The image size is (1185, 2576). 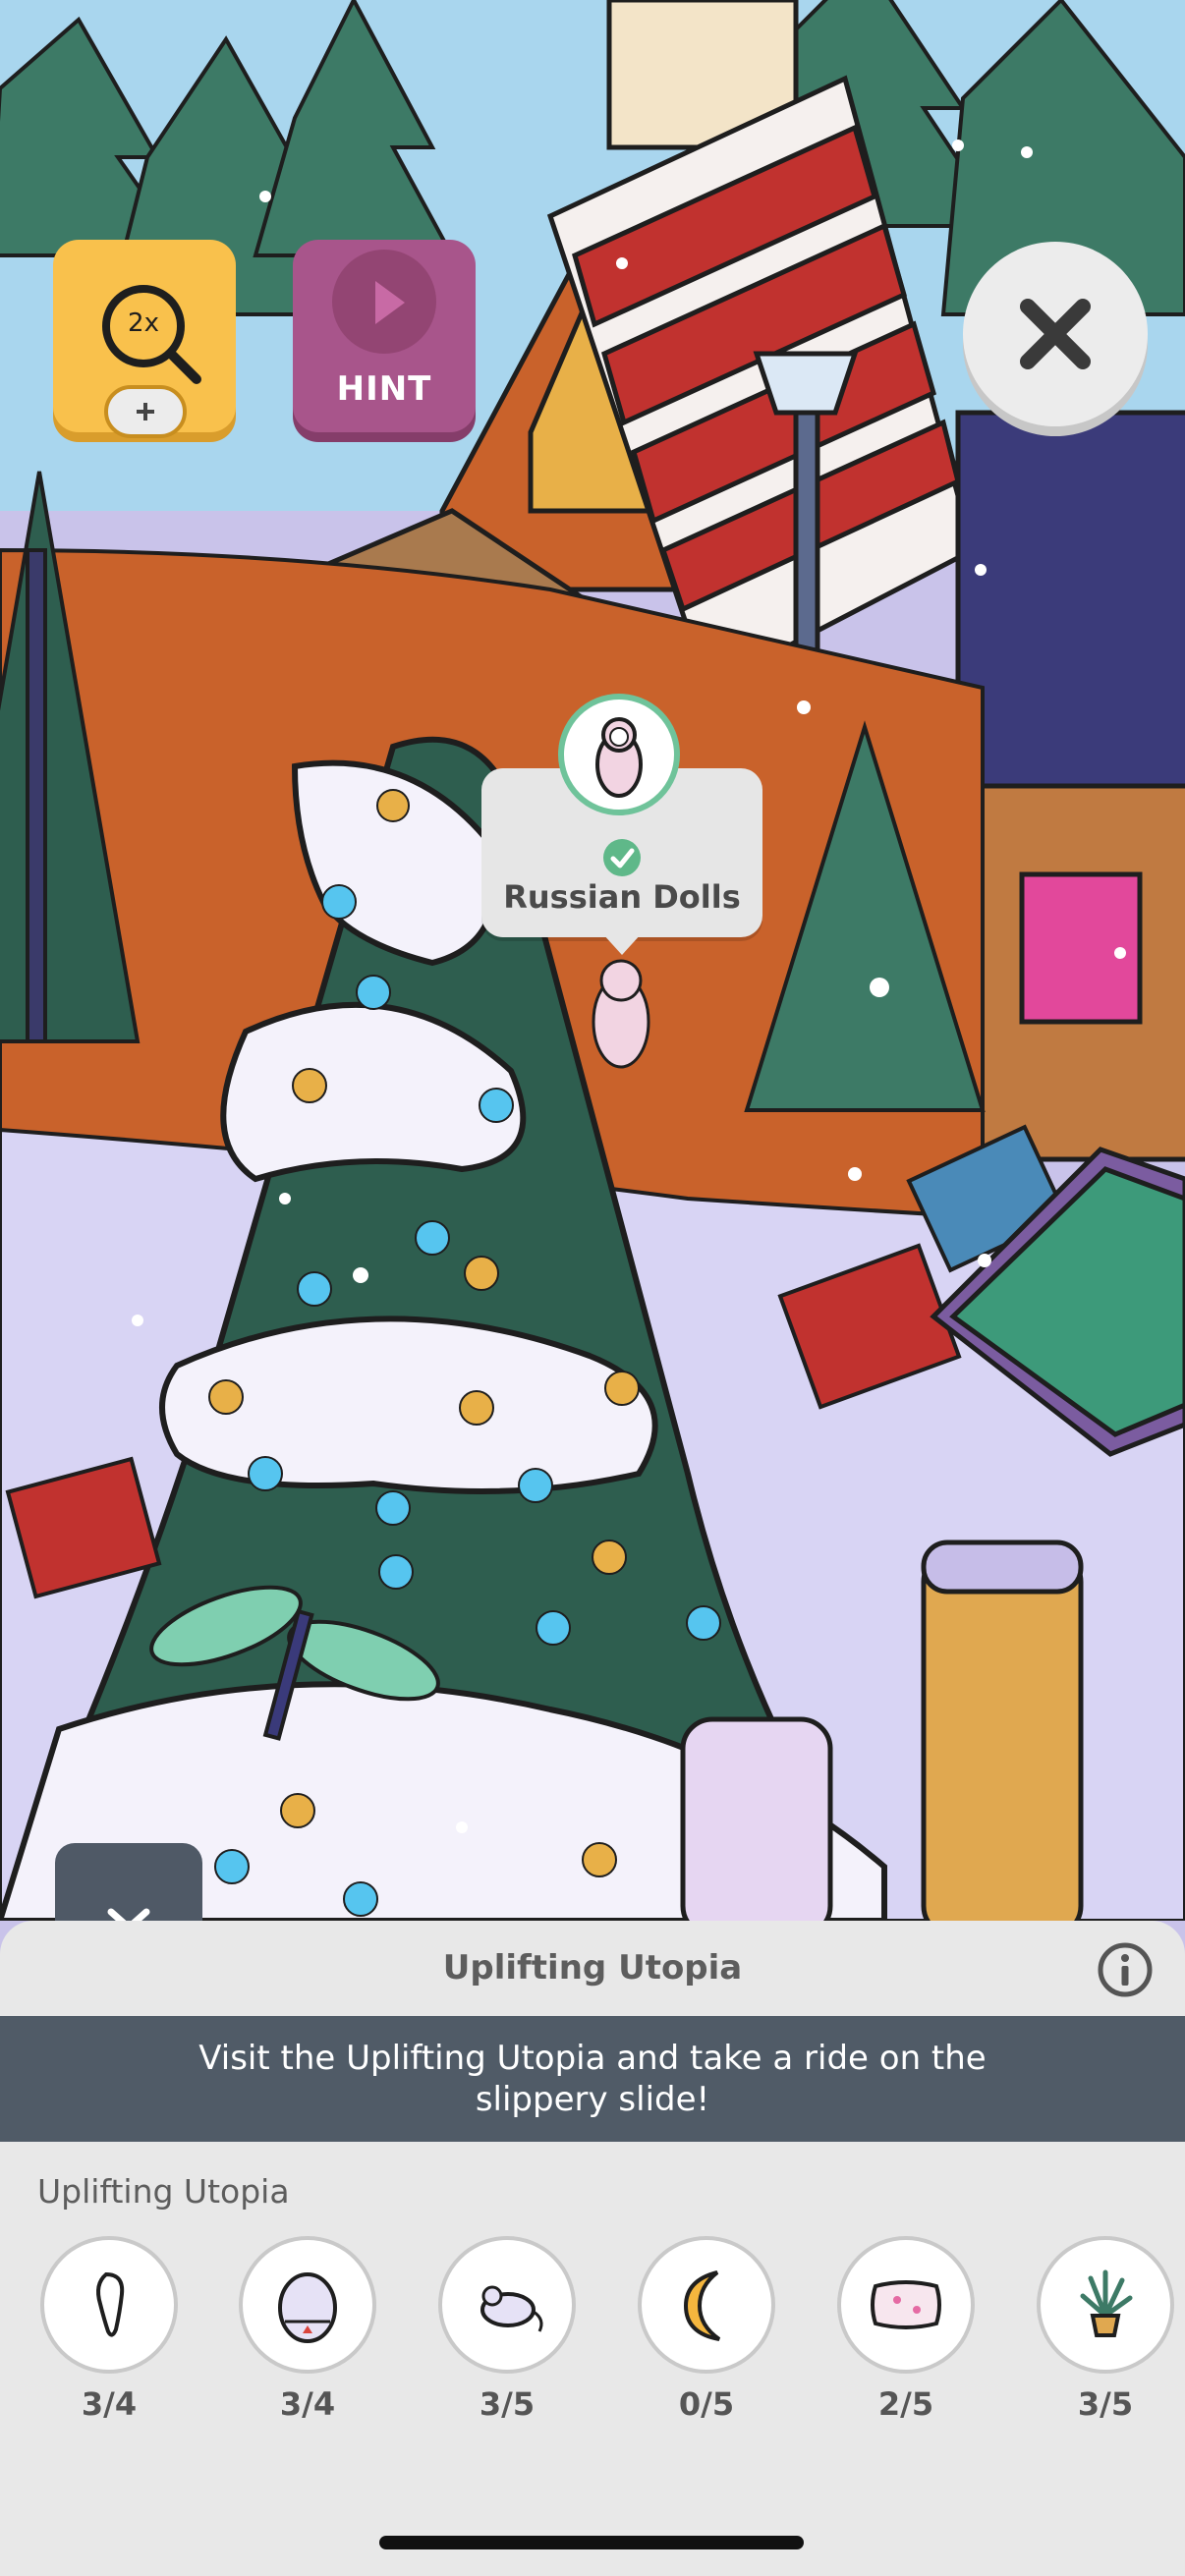 What do you see at coordinates (906, 2404) in the screenshot?
I see `item-count: 2/5` at bounding box center [906, 2404].